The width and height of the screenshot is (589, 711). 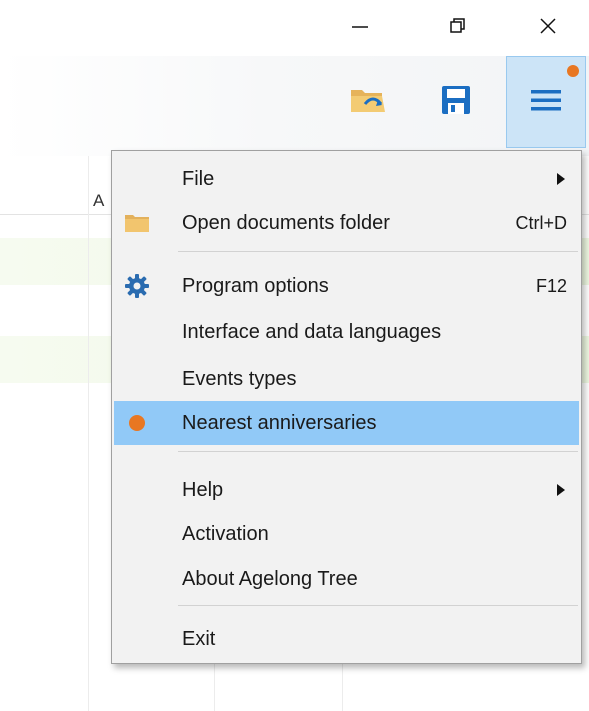 What do you see at coordinates (346, 379) in the screenshot?
I see `menu-item-events-types: Events types` at bounding box center [346, 379].